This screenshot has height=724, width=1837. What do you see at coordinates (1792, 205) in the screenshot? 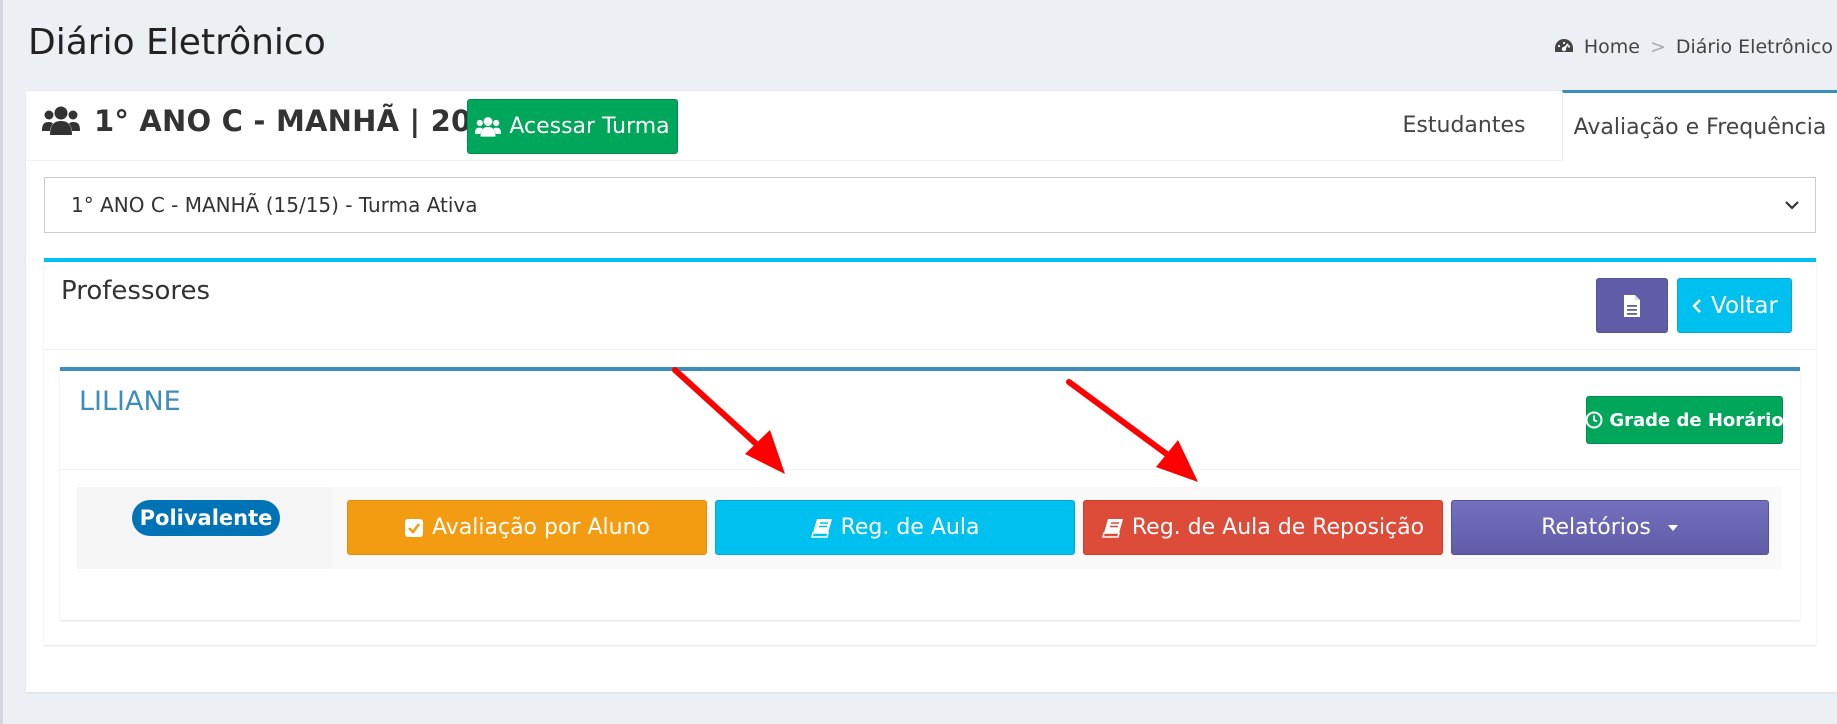
I see `chevron-down-icon` at bounding box center [1792, 205].